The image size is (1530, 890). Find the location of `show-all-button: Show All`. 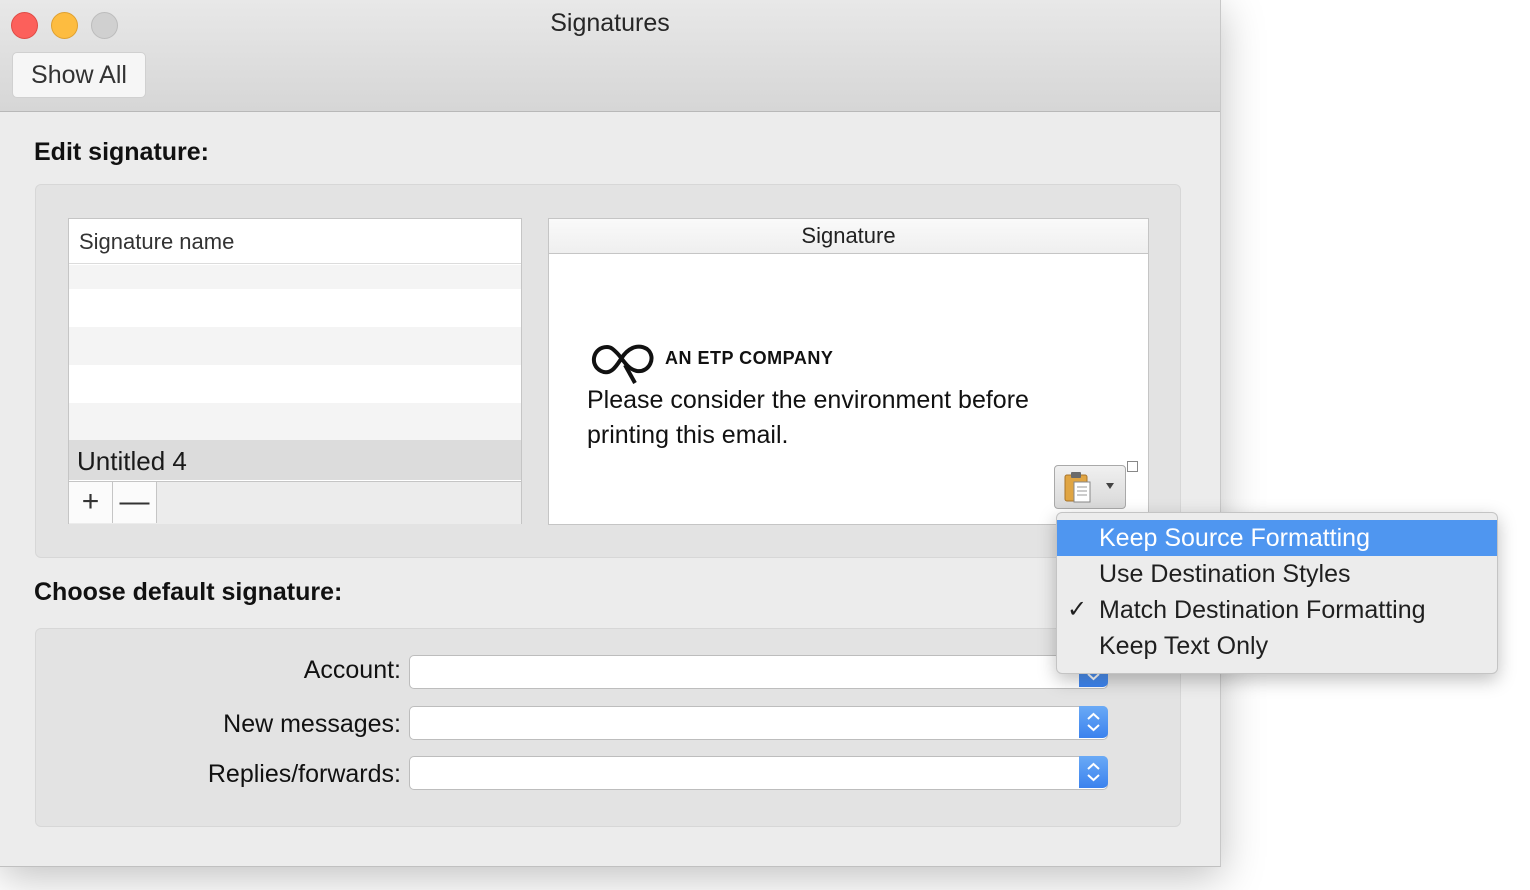

show-all-button: Show All is located at coordinates (79, 75).